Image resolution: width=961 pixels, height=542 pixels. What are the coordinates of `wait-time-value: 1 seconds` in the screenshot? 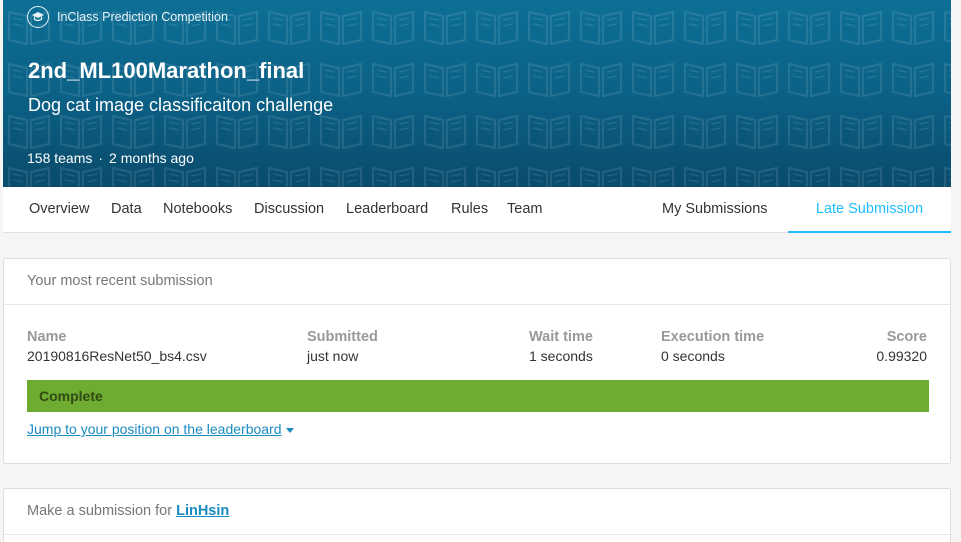 It's located at (561, 356).